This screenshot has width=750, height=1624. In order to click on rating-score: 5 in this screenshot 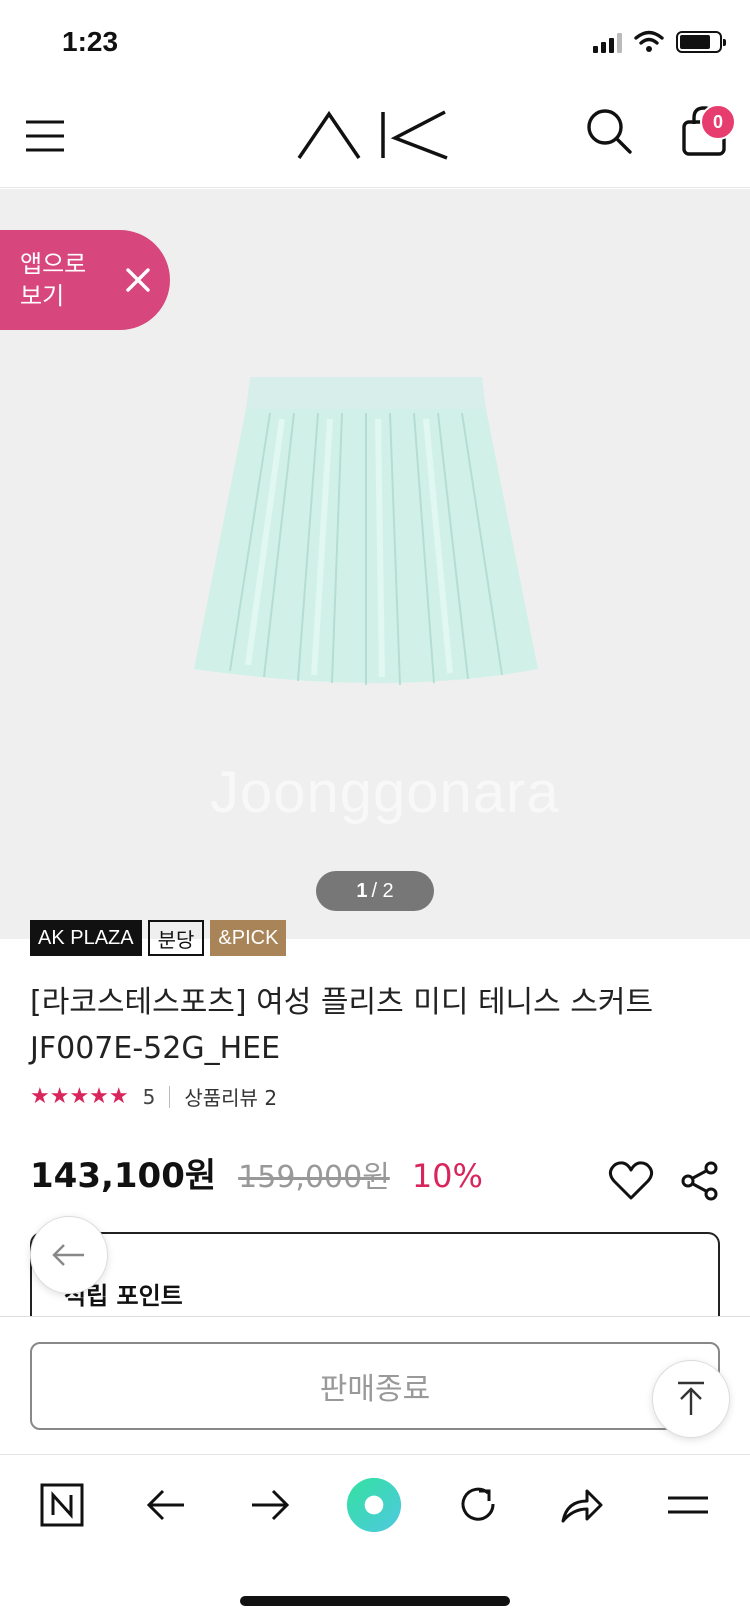, I will do `click(149, 1096)`.